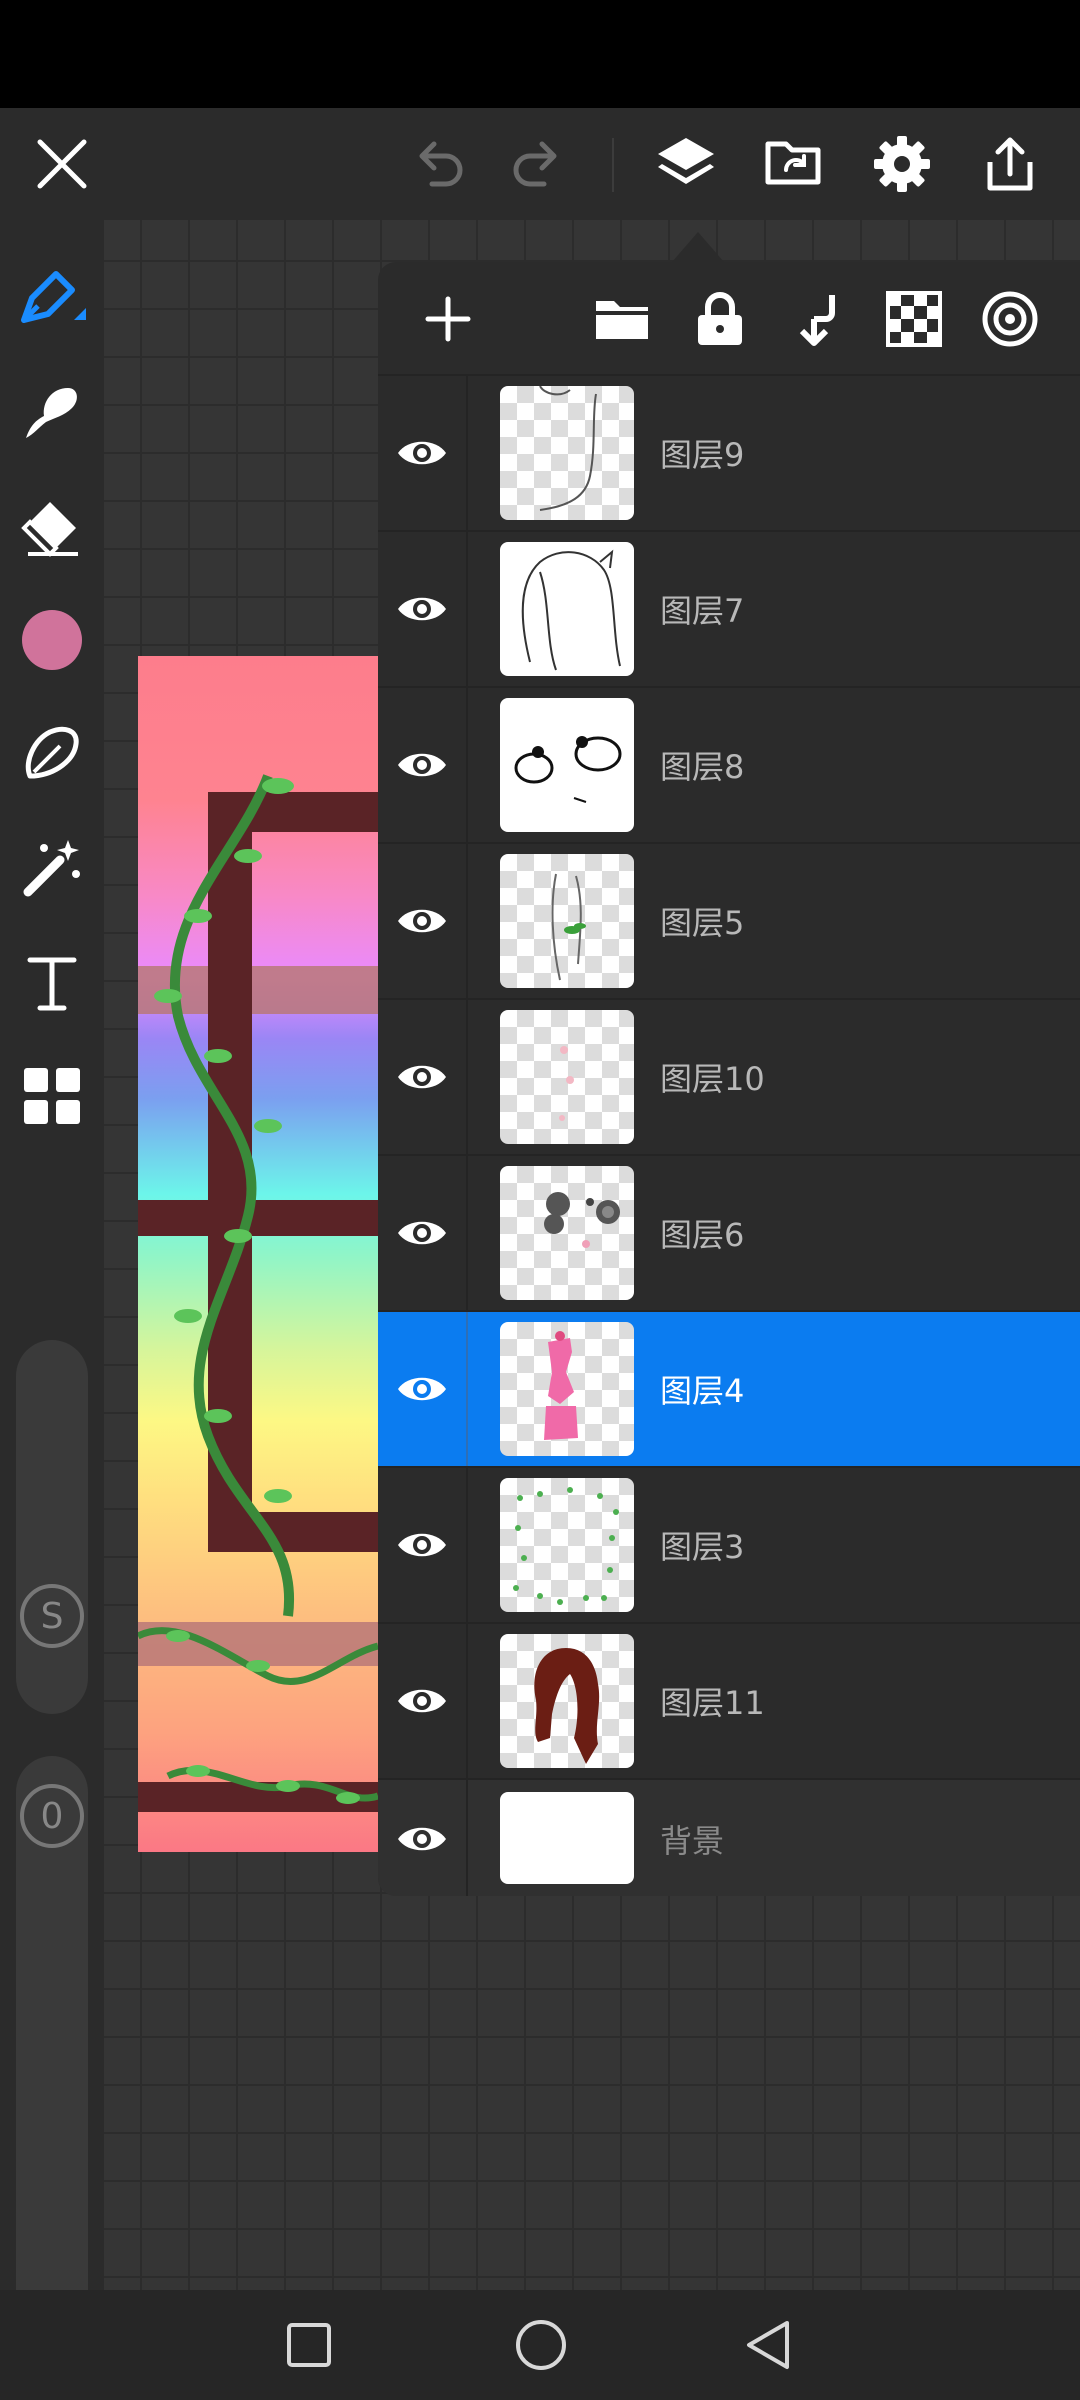  Describe the element at coordinates (702, 1235) in the screenshot. I see `layer-name: 图层6` at that location.